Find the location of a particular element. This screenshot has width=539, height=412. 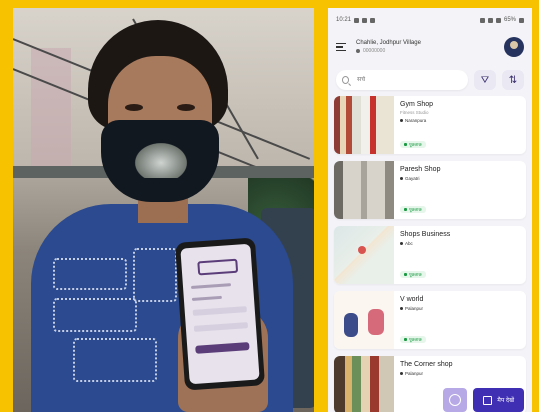

view-map-button: मैप देखें is located at coordinates (498, 400).